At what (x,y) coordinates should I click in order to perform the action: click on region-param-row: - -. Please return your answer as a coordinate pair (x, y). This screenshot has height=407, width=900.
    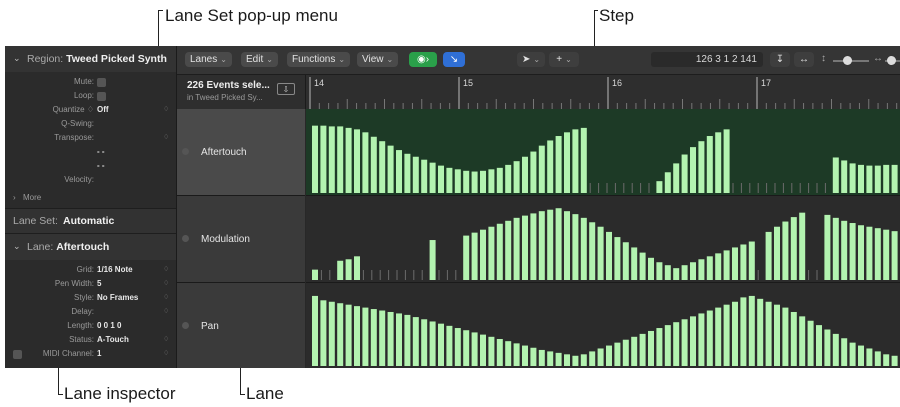
    Looking at the image, I should click on (90, 153).